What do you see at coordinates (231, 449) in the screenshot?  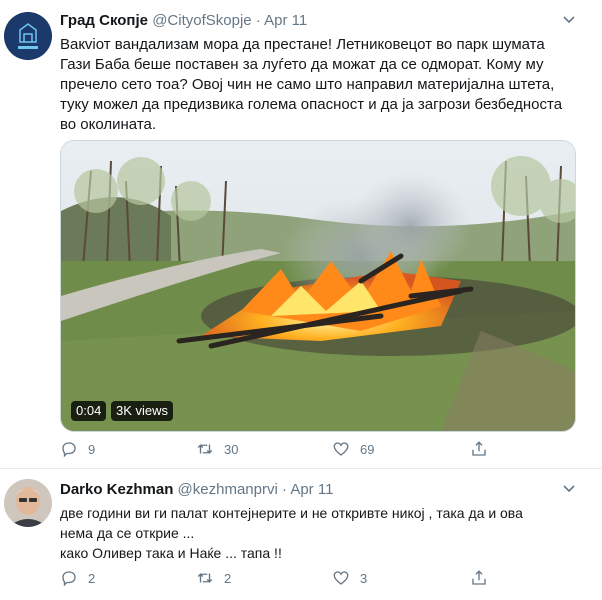 I see `retweet-count: 30` at bounding box center [231, 449].